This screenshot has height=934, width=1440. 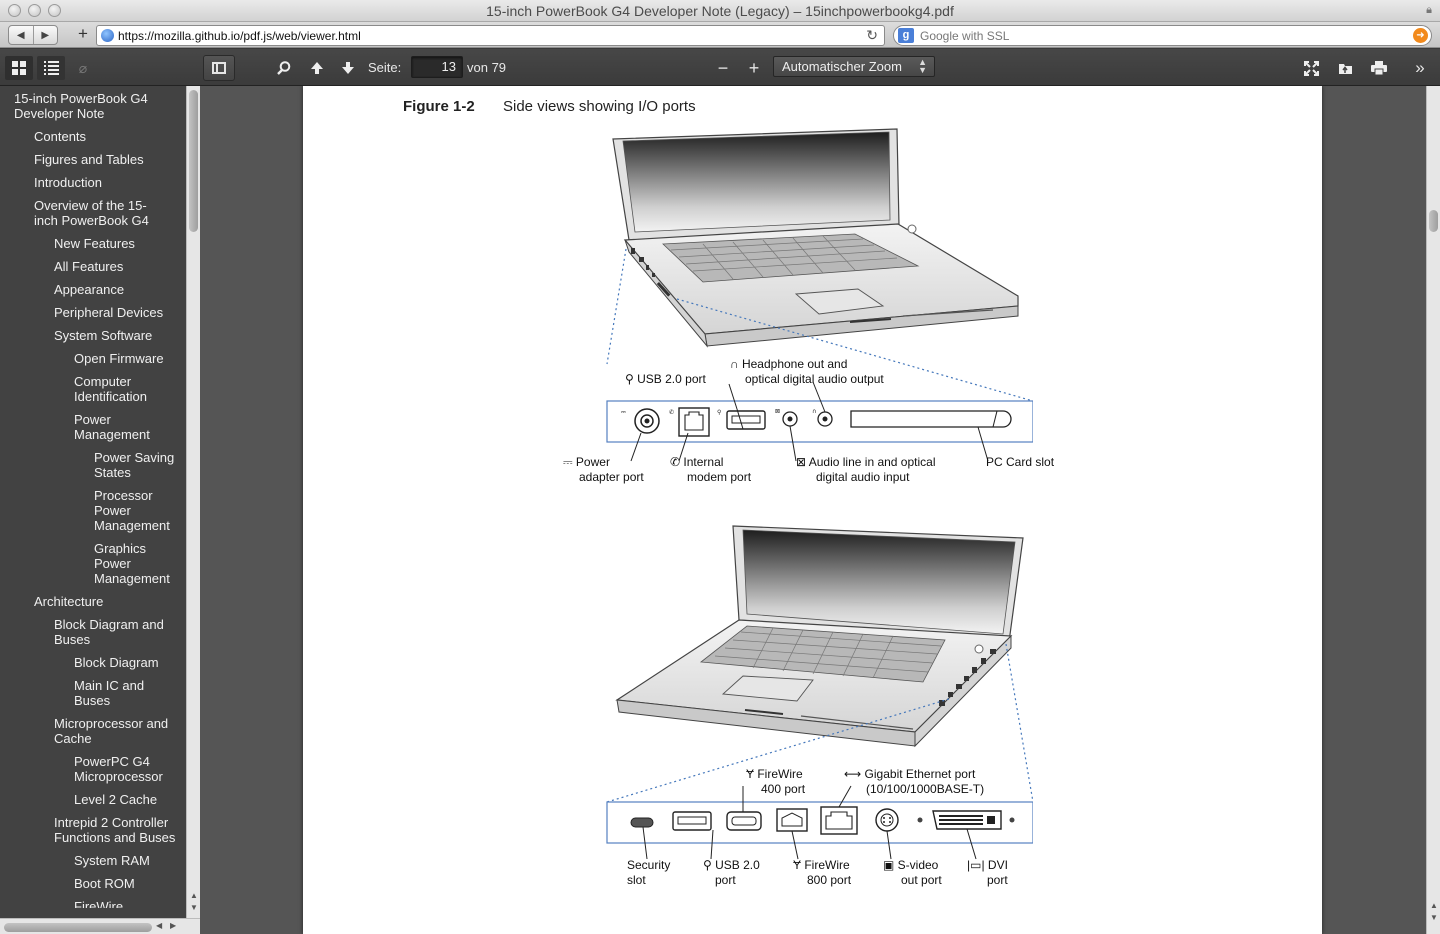 What do you see at coordinates (348, 68) in the screenshot?
I see `next-page-icon` at bounding box center [348, 68].